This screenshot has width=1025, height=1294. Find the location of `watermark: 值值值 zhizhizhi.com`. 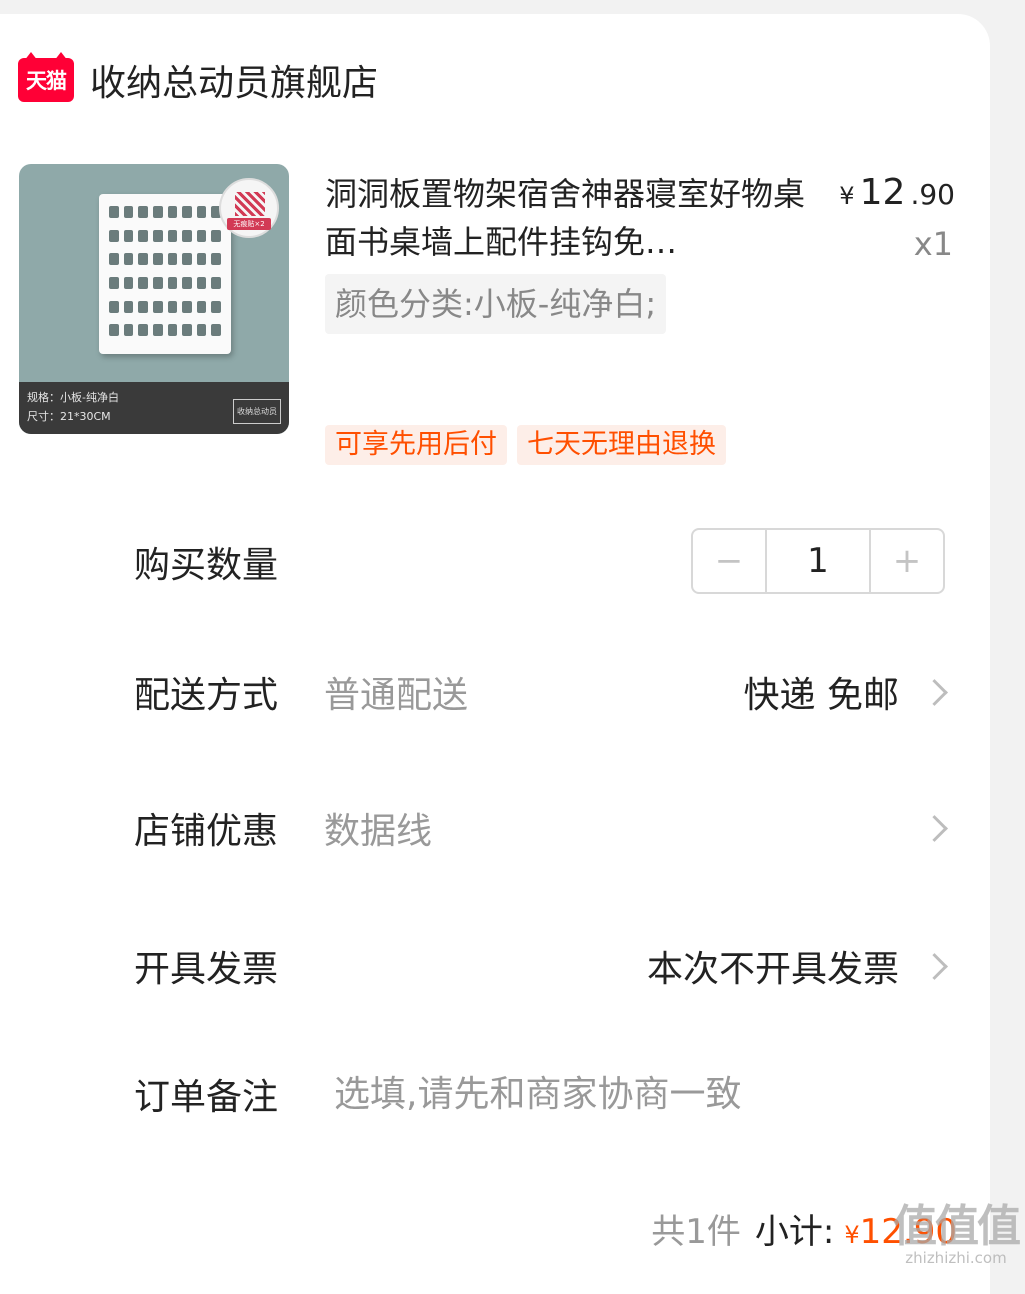

watermark: 值值值 zhizhizhi.com is located at coordinates (957, 1234).